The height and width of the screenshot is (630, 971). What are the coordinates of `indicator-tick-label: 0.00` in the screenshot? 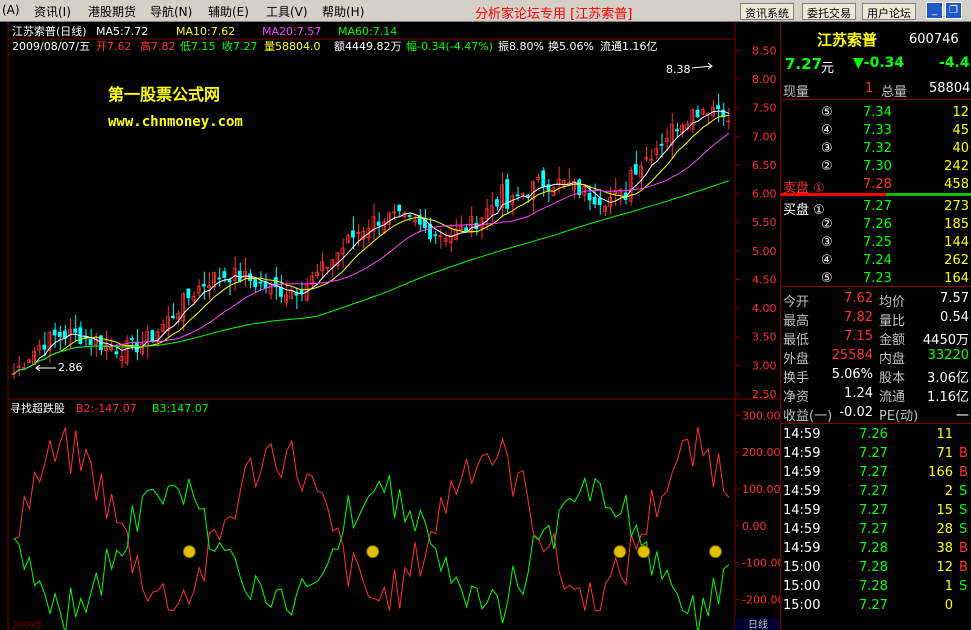 It's located at (754, 526).